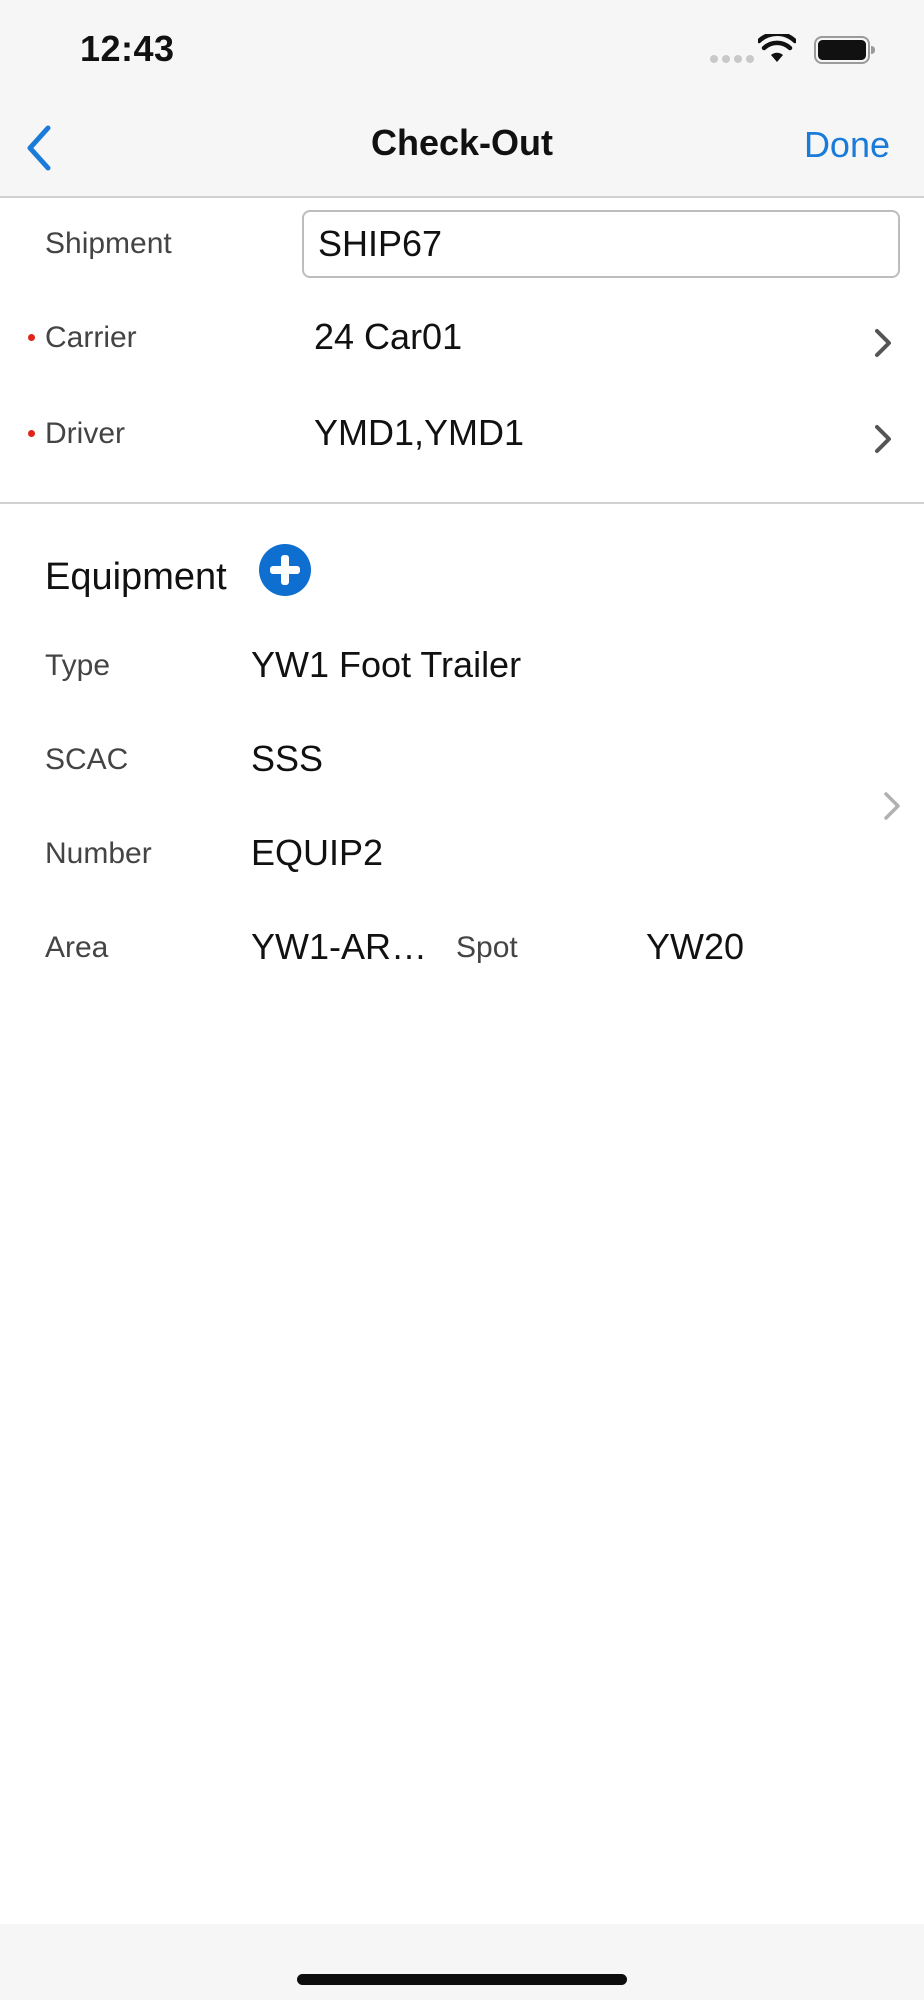 This screenshot has width=924, height=2000. I want to click on spot-value: YW20, so click(695, 946).